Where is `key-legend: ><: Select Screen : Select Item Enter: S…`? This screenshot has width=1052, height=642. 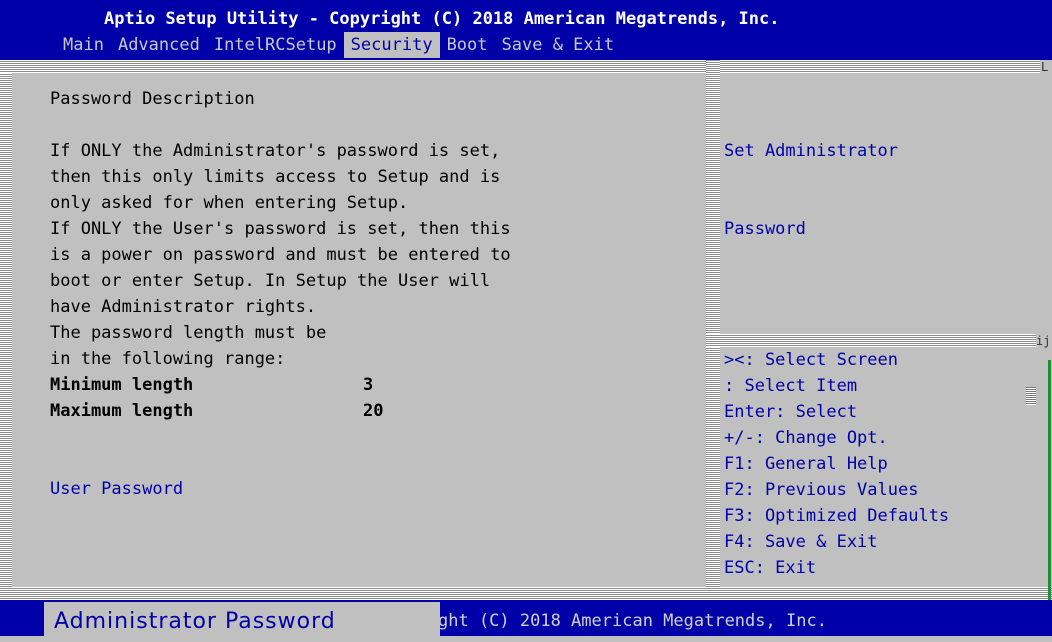 key-legend: ><: Select Screen : Select Item Enter: S… is located at coordinates (836, 464).